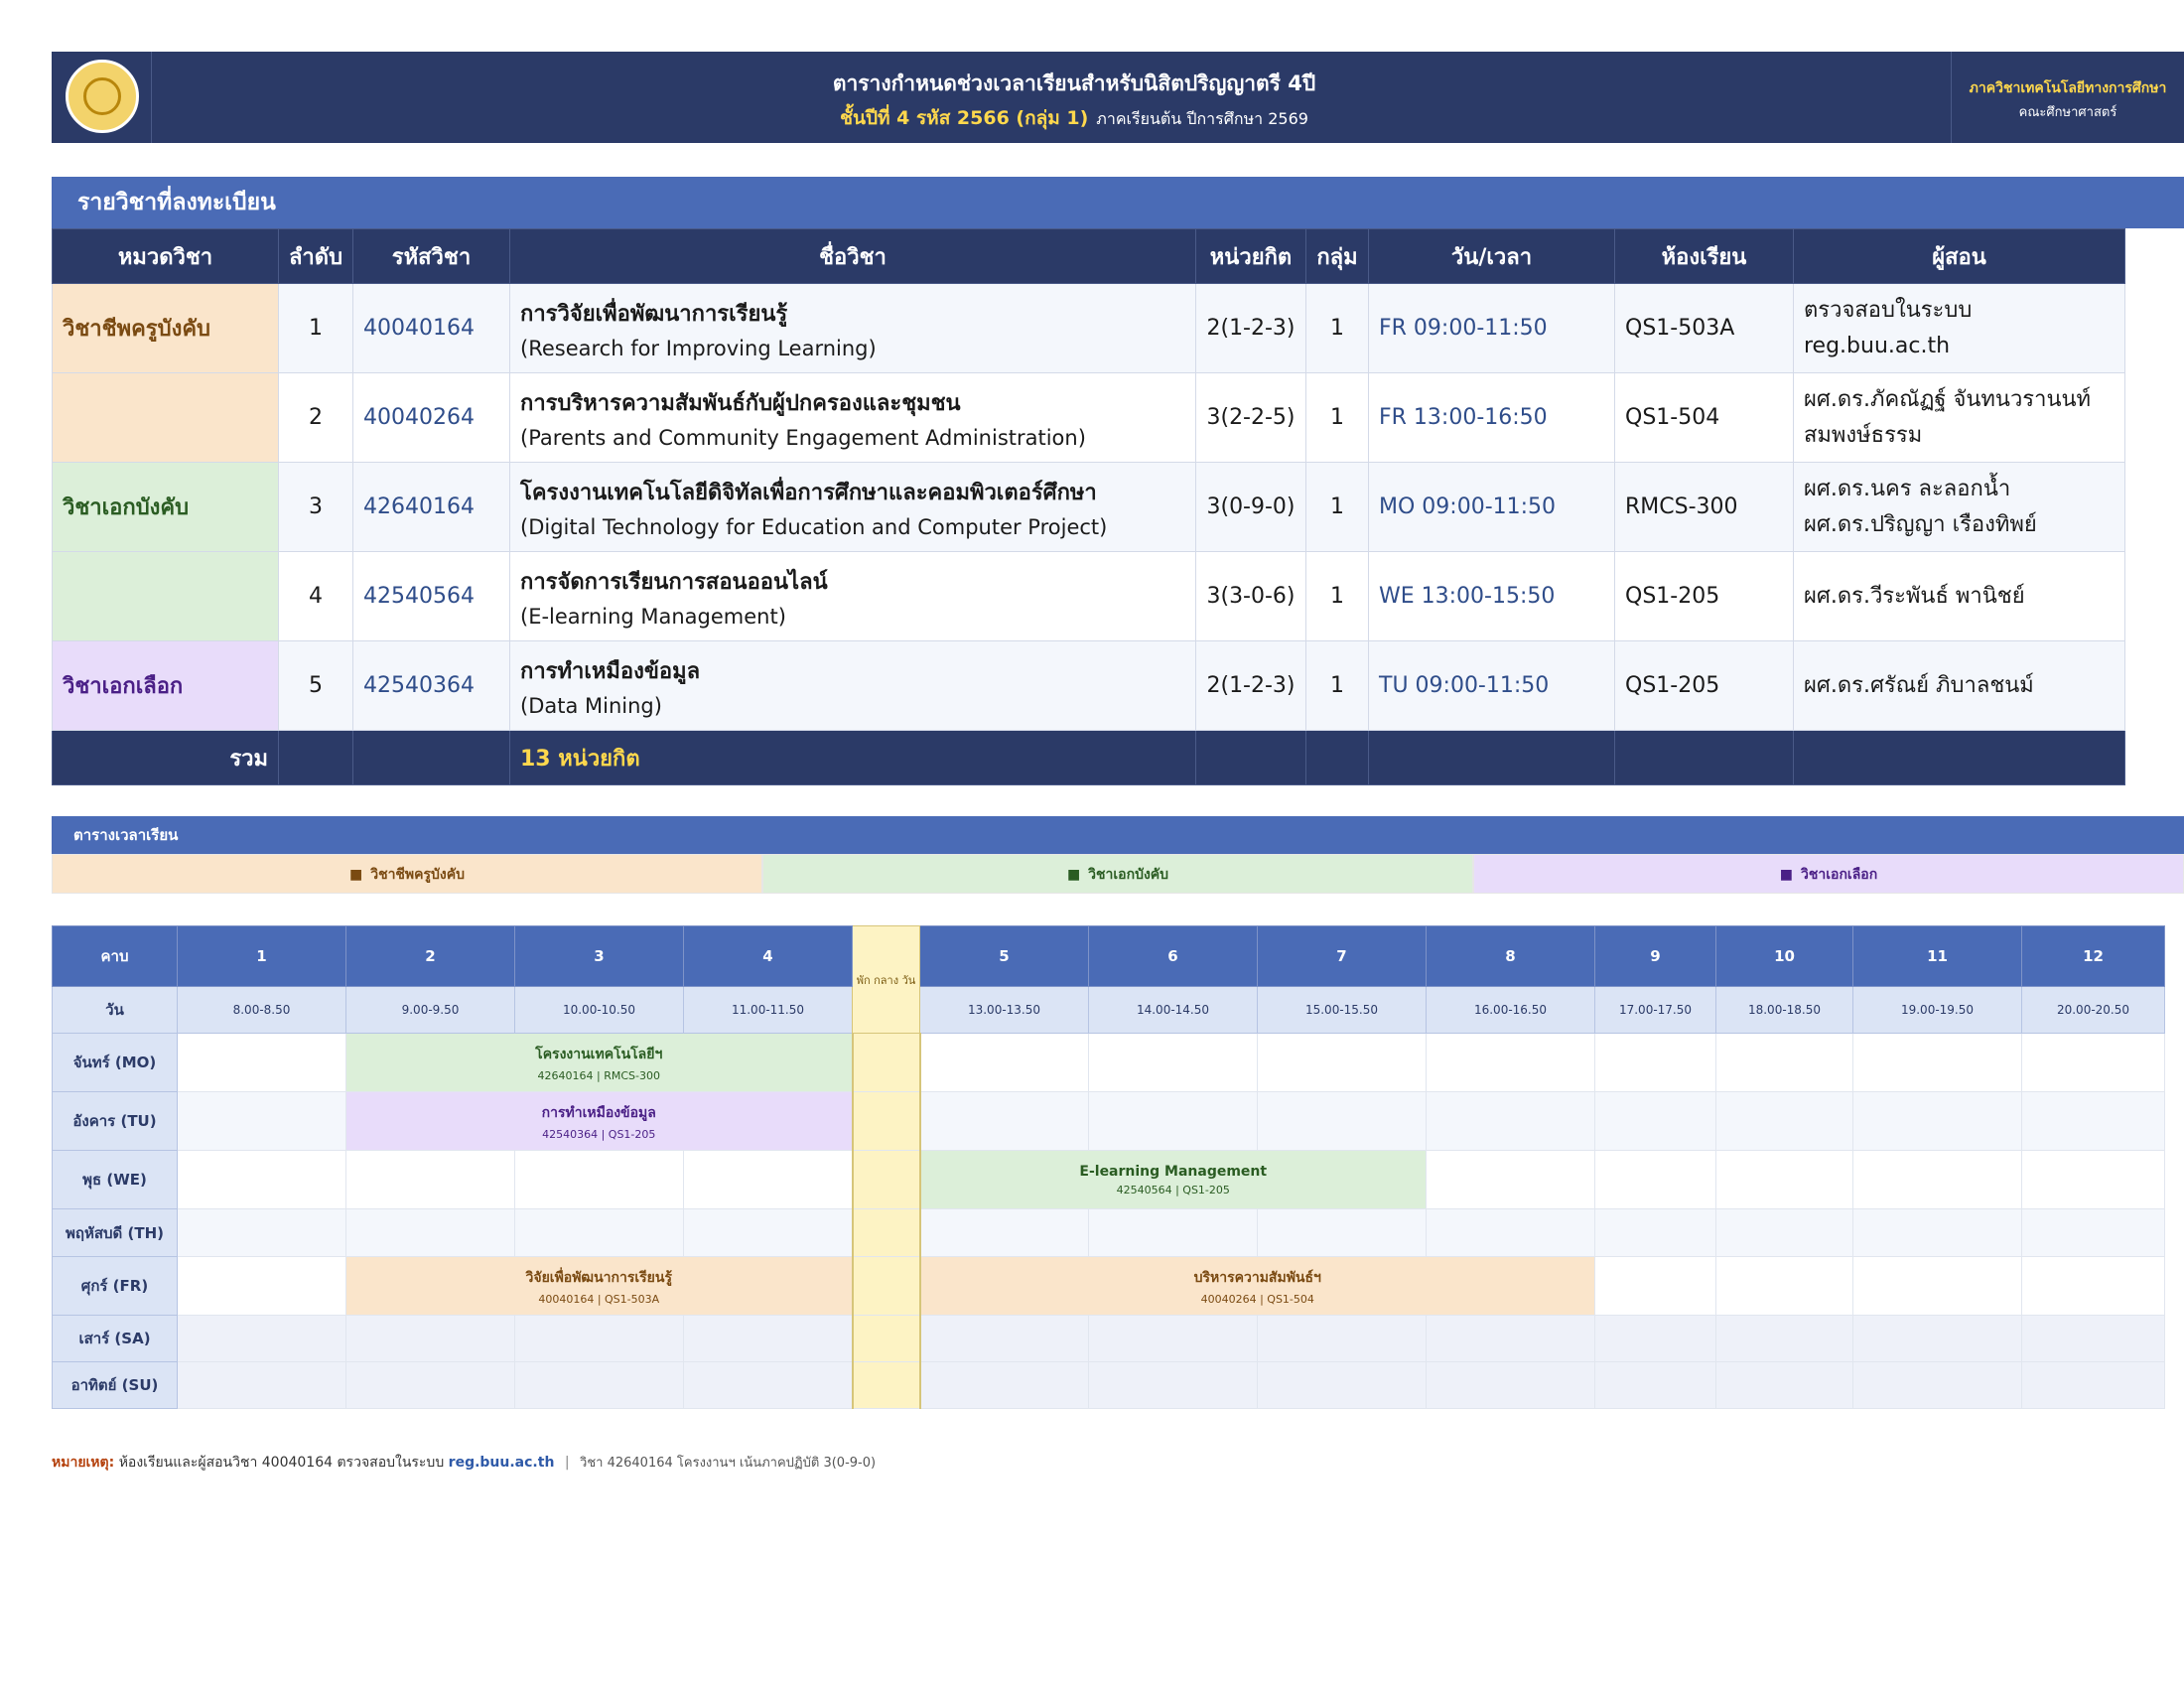 The image size is (2184, 1688). Describe the element at coordinates (599, 1010) in the screenshot. I see `period-time: 10.00-10.50` at that location.